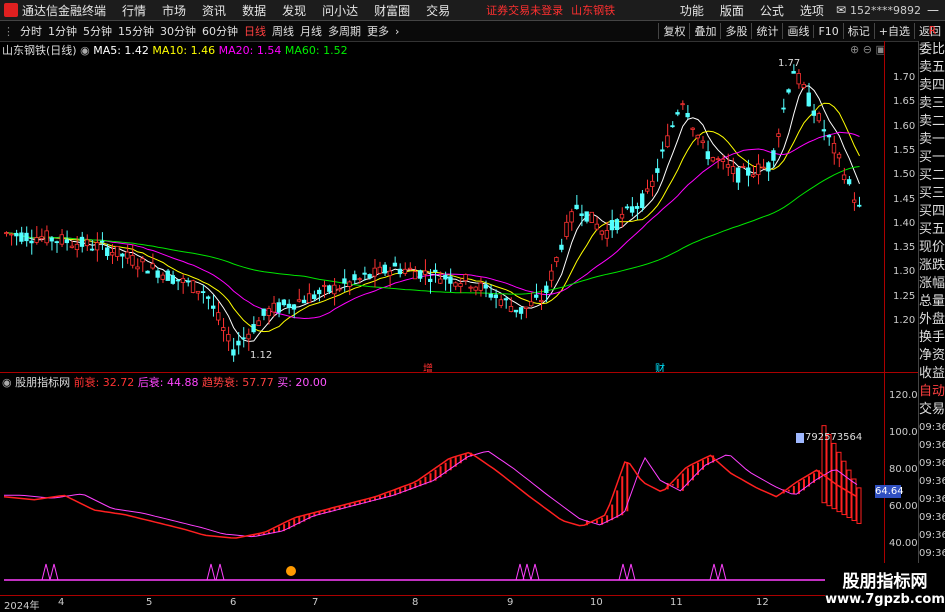  I want to click on period-more: 更多, so click(378, 31).